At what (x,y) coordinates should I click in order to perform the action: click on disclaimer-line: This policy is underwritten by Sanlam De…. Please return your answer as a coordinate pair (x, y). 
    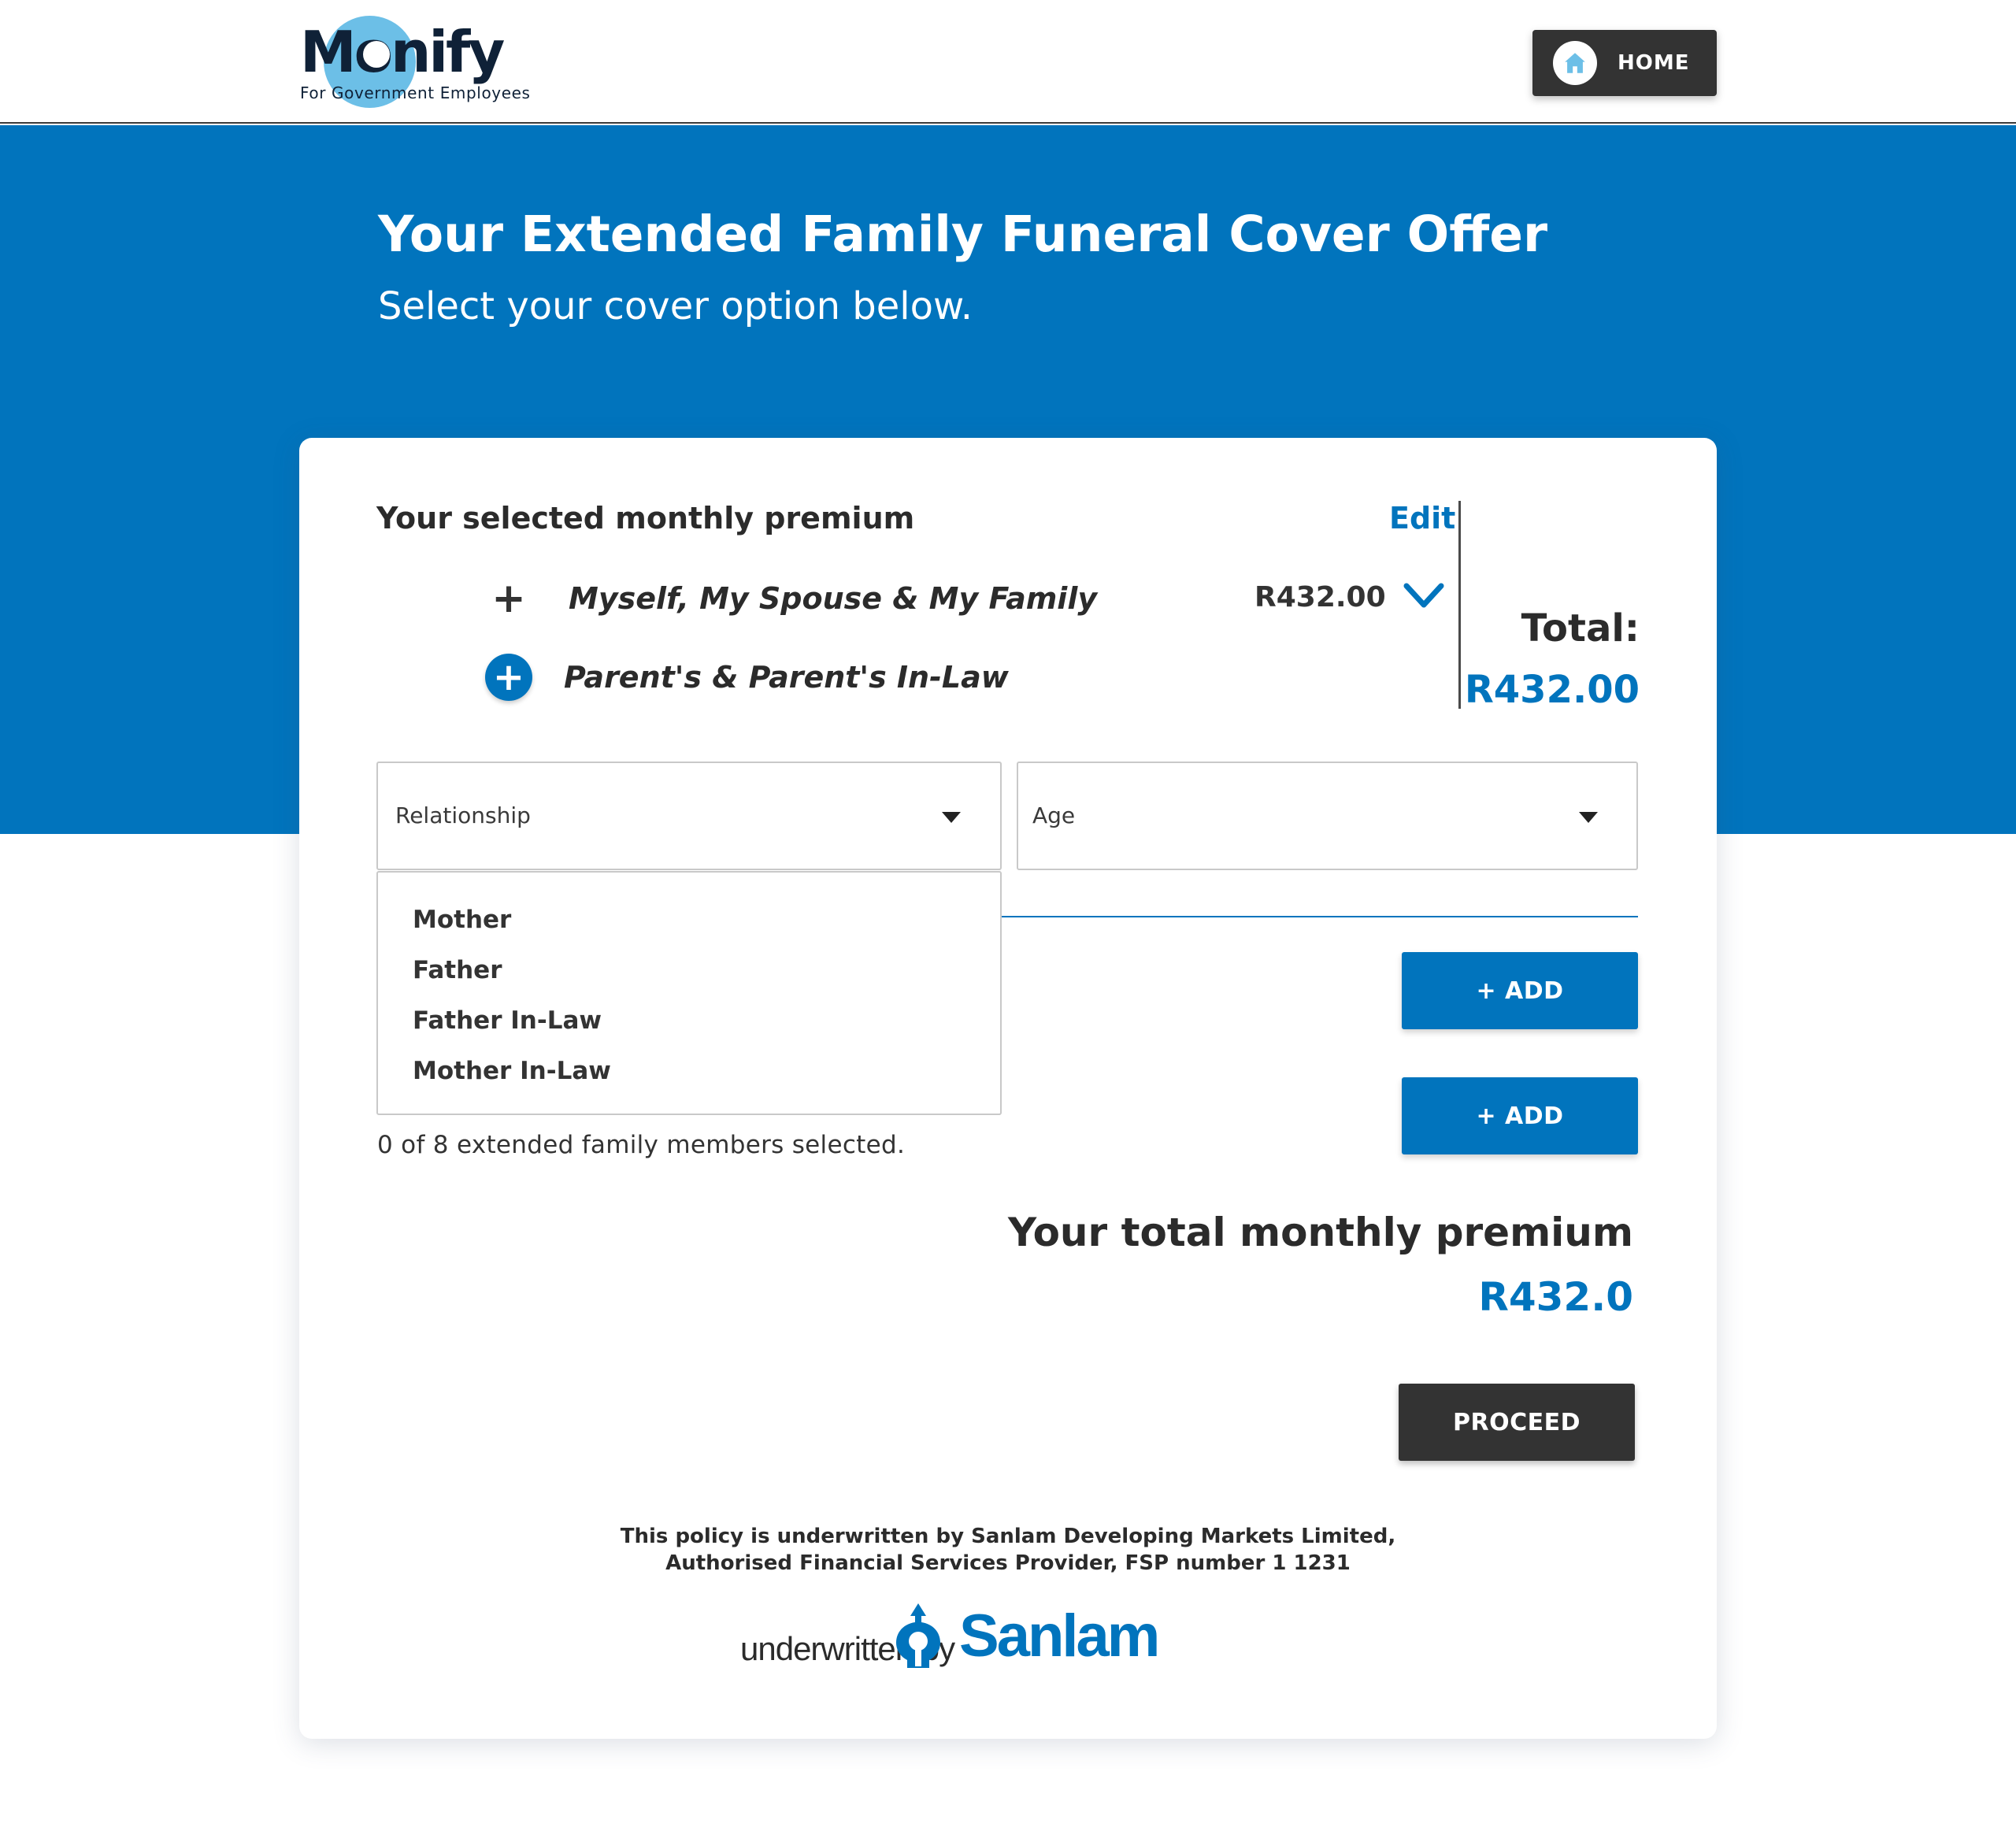
    Looking at the image, I should click on (1008, 1536).